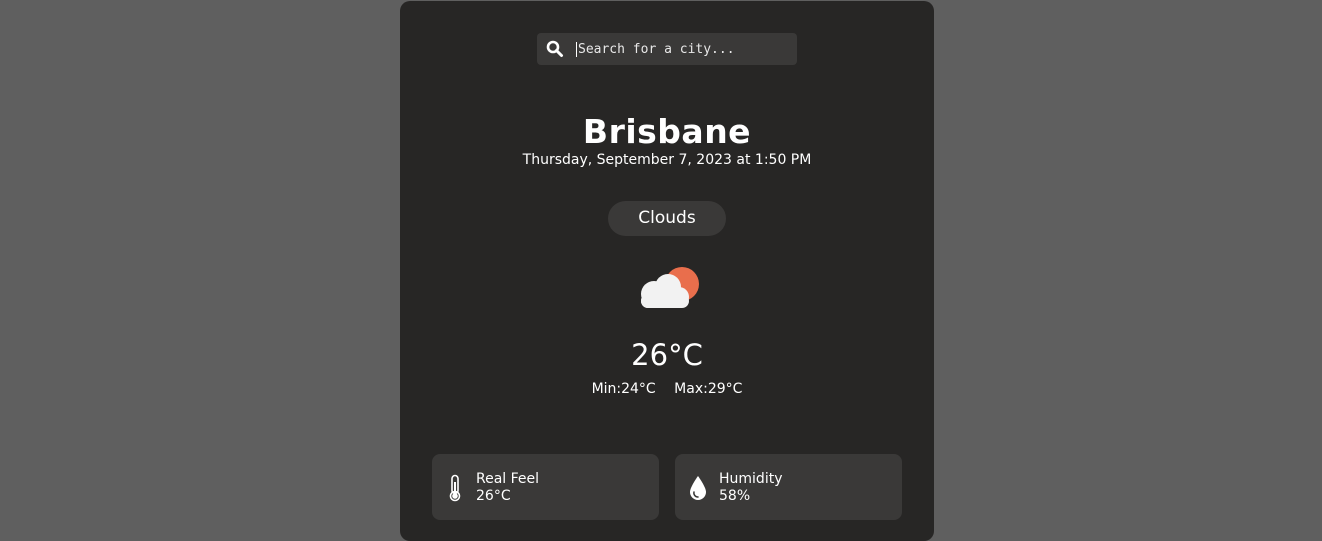 This screenshot has height=541, width=1322. Describe the element at coordinates (667, 288) in the screenshot. I see `cloud-sun-icon` at that location.